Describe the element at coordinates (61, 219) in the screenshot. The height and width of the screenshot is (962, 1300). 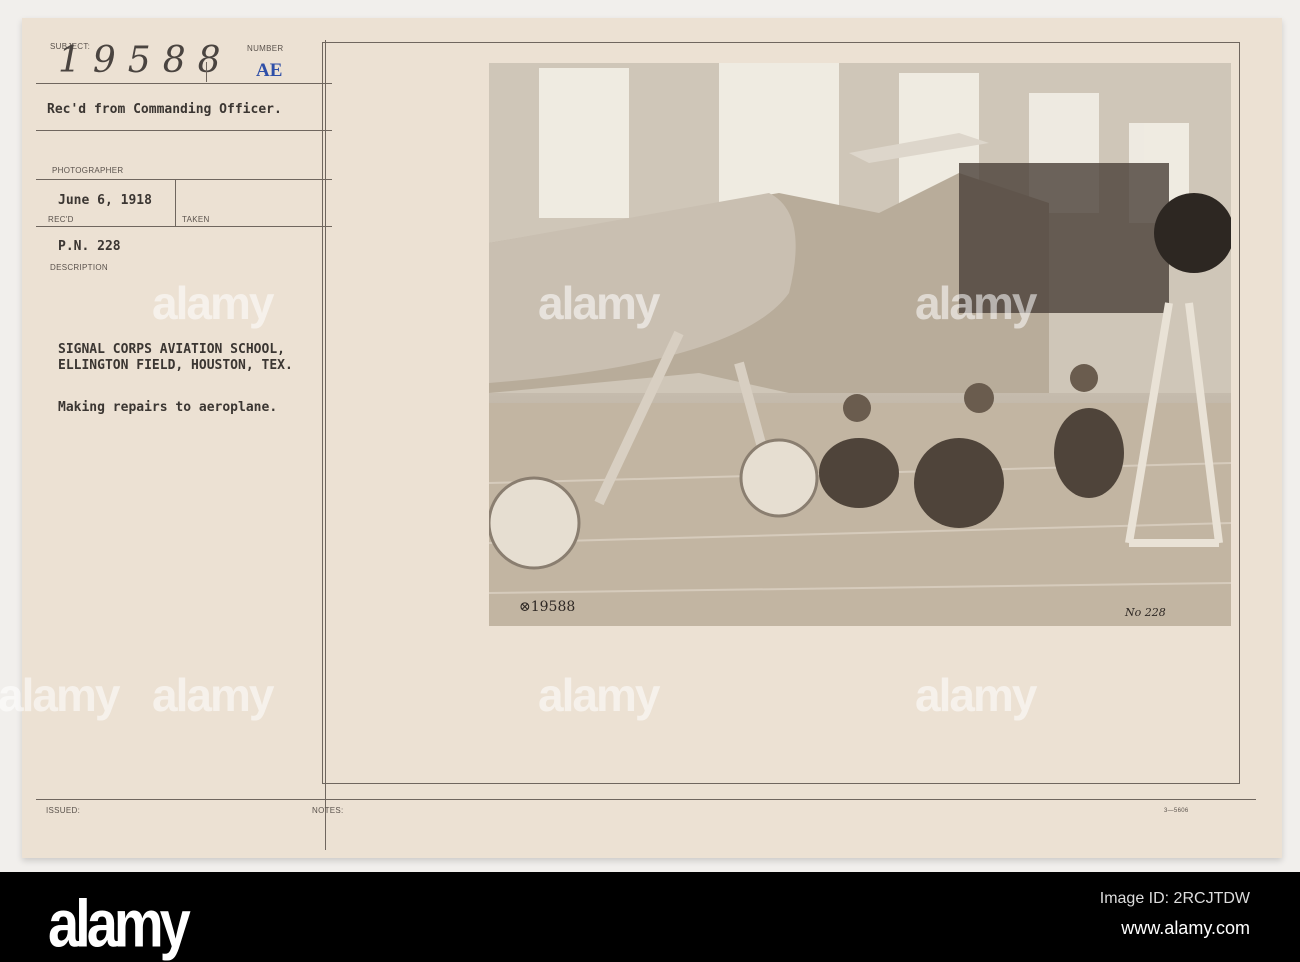
I see `recd-label: REC'D` at that location.